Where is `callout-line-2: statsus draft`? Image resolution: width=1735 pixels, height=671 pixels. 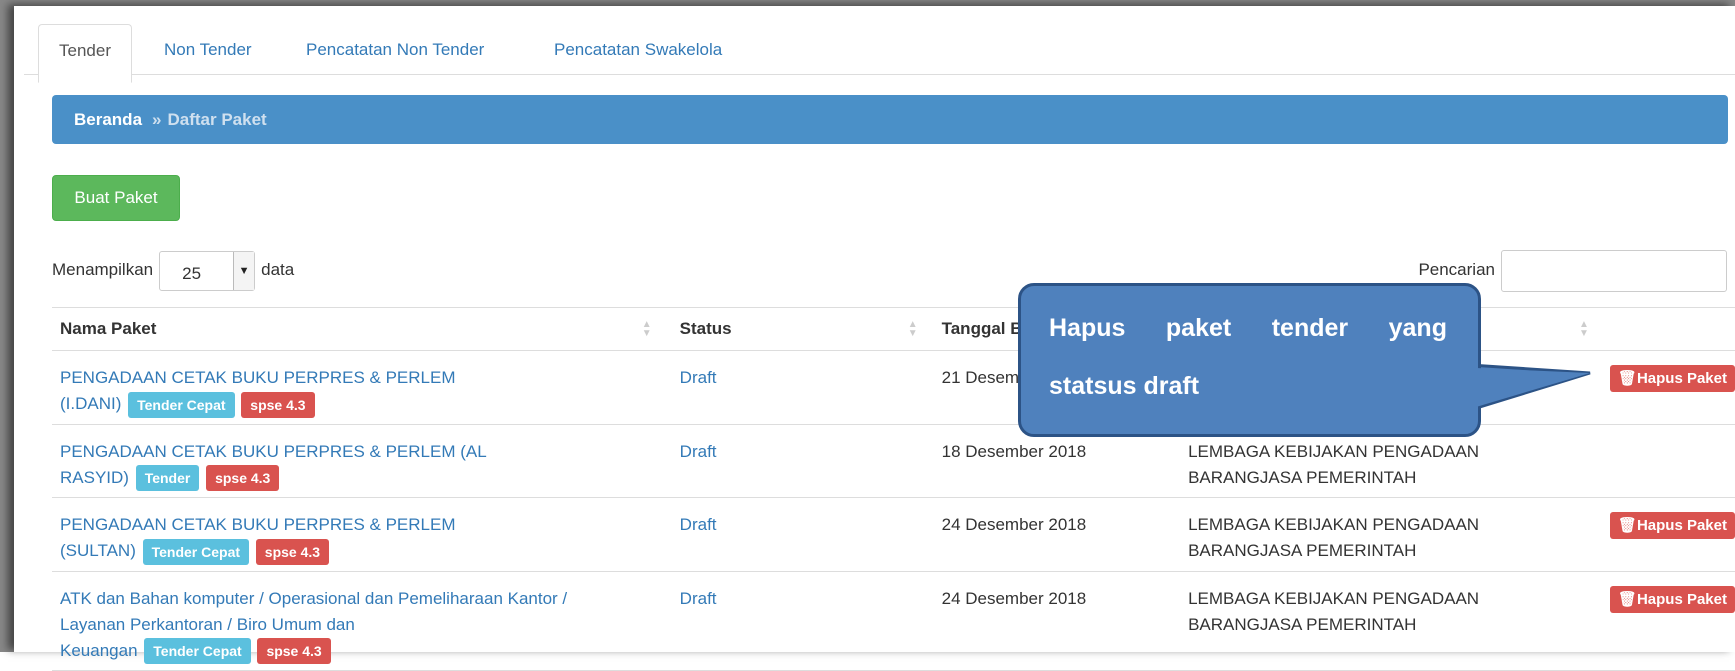
callout-line-2: statsus draft is located at coordinates (1124, 386).